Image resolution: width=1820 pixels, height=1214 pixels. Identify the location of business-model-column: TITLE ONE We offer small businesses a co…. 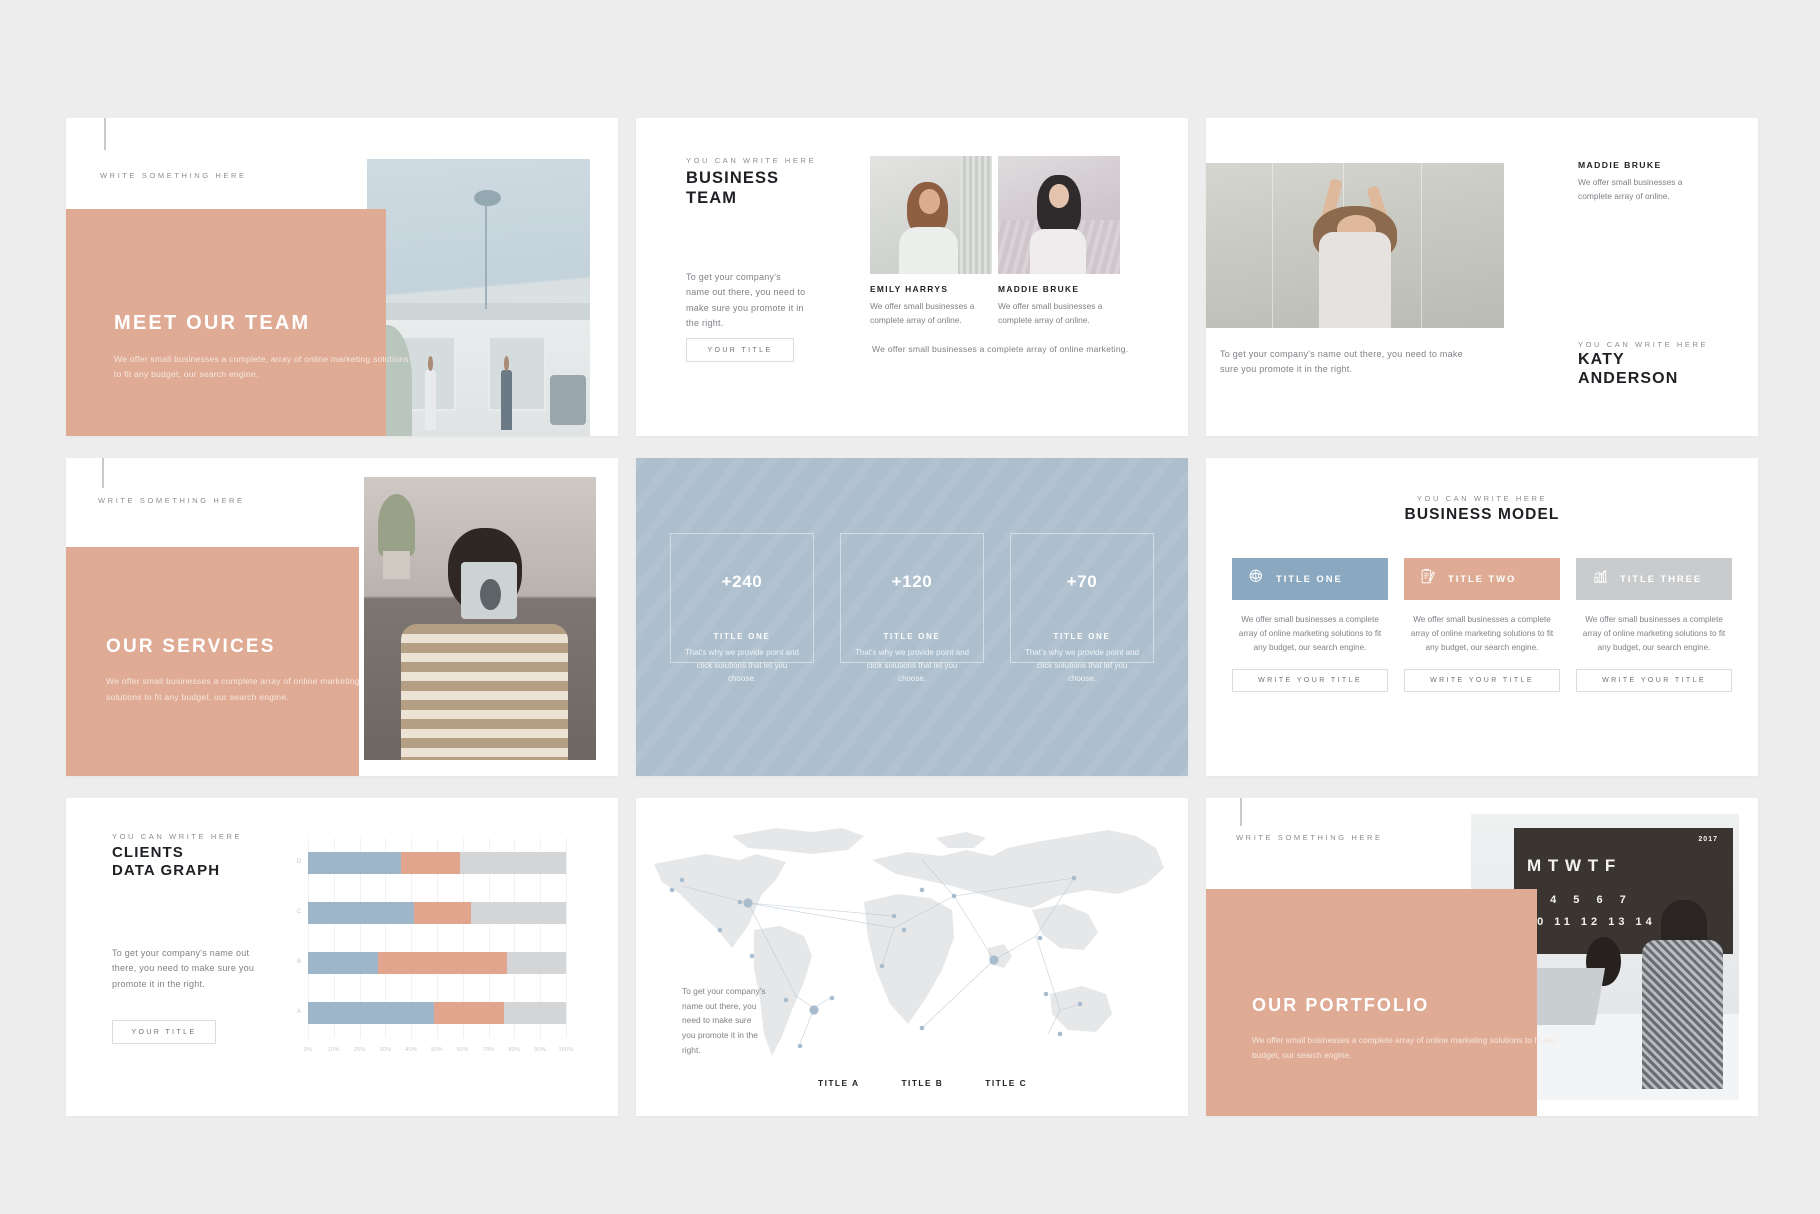
(1310, 625).